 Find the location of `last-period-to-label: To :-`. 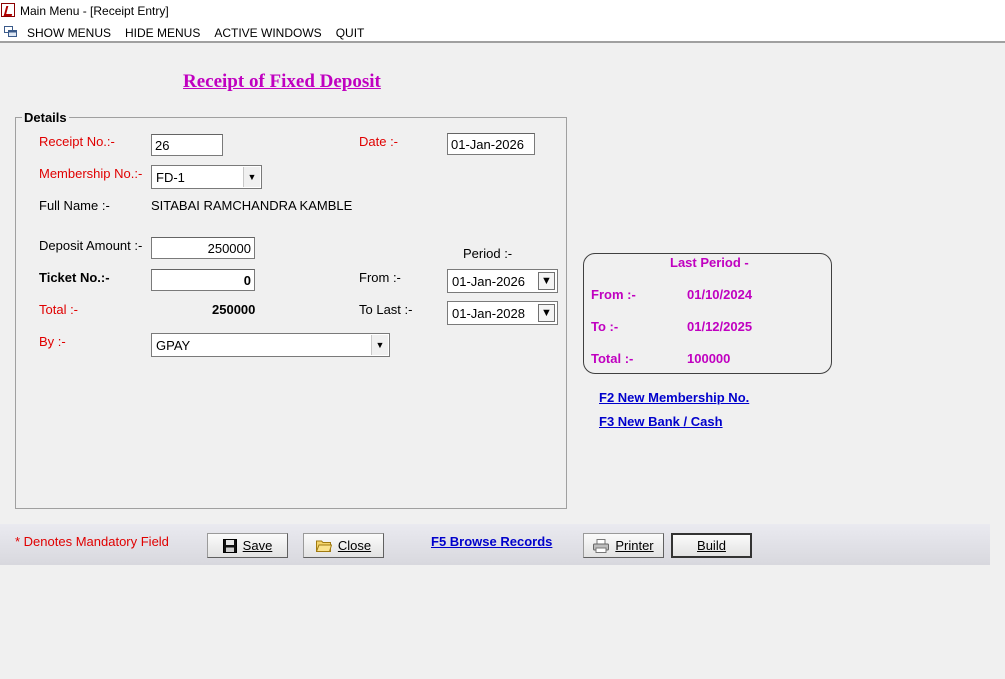

last-period-to-label: To :- is located at coordinates (605, 326).